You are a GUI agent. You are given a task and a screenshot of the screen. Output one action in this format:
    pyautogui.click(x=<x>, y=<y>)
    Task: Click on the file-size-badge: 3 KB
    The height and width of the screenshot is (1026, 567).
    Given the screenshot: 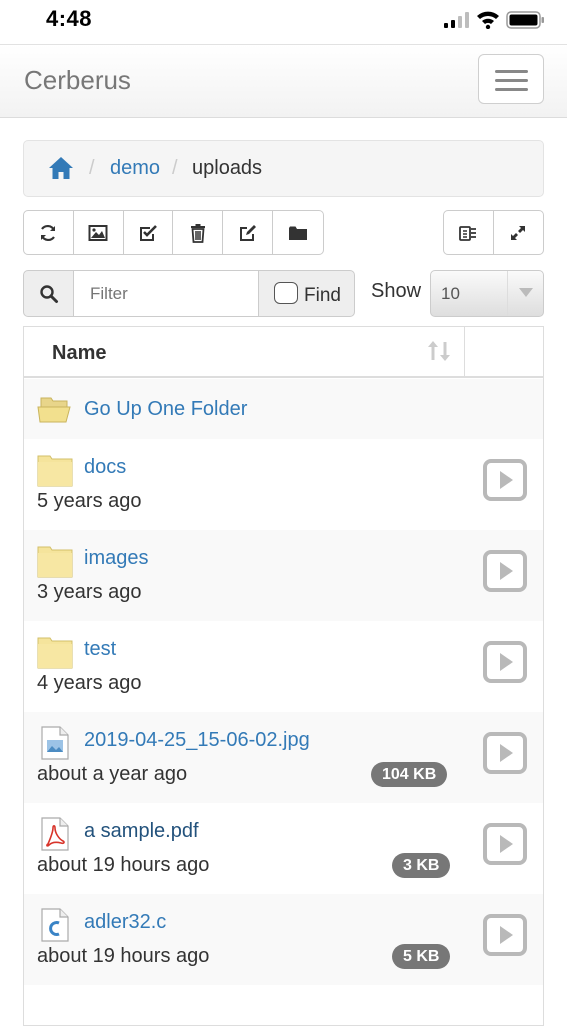 What is the action you would take?
    pyautogui.click(x=421, y=865)
    